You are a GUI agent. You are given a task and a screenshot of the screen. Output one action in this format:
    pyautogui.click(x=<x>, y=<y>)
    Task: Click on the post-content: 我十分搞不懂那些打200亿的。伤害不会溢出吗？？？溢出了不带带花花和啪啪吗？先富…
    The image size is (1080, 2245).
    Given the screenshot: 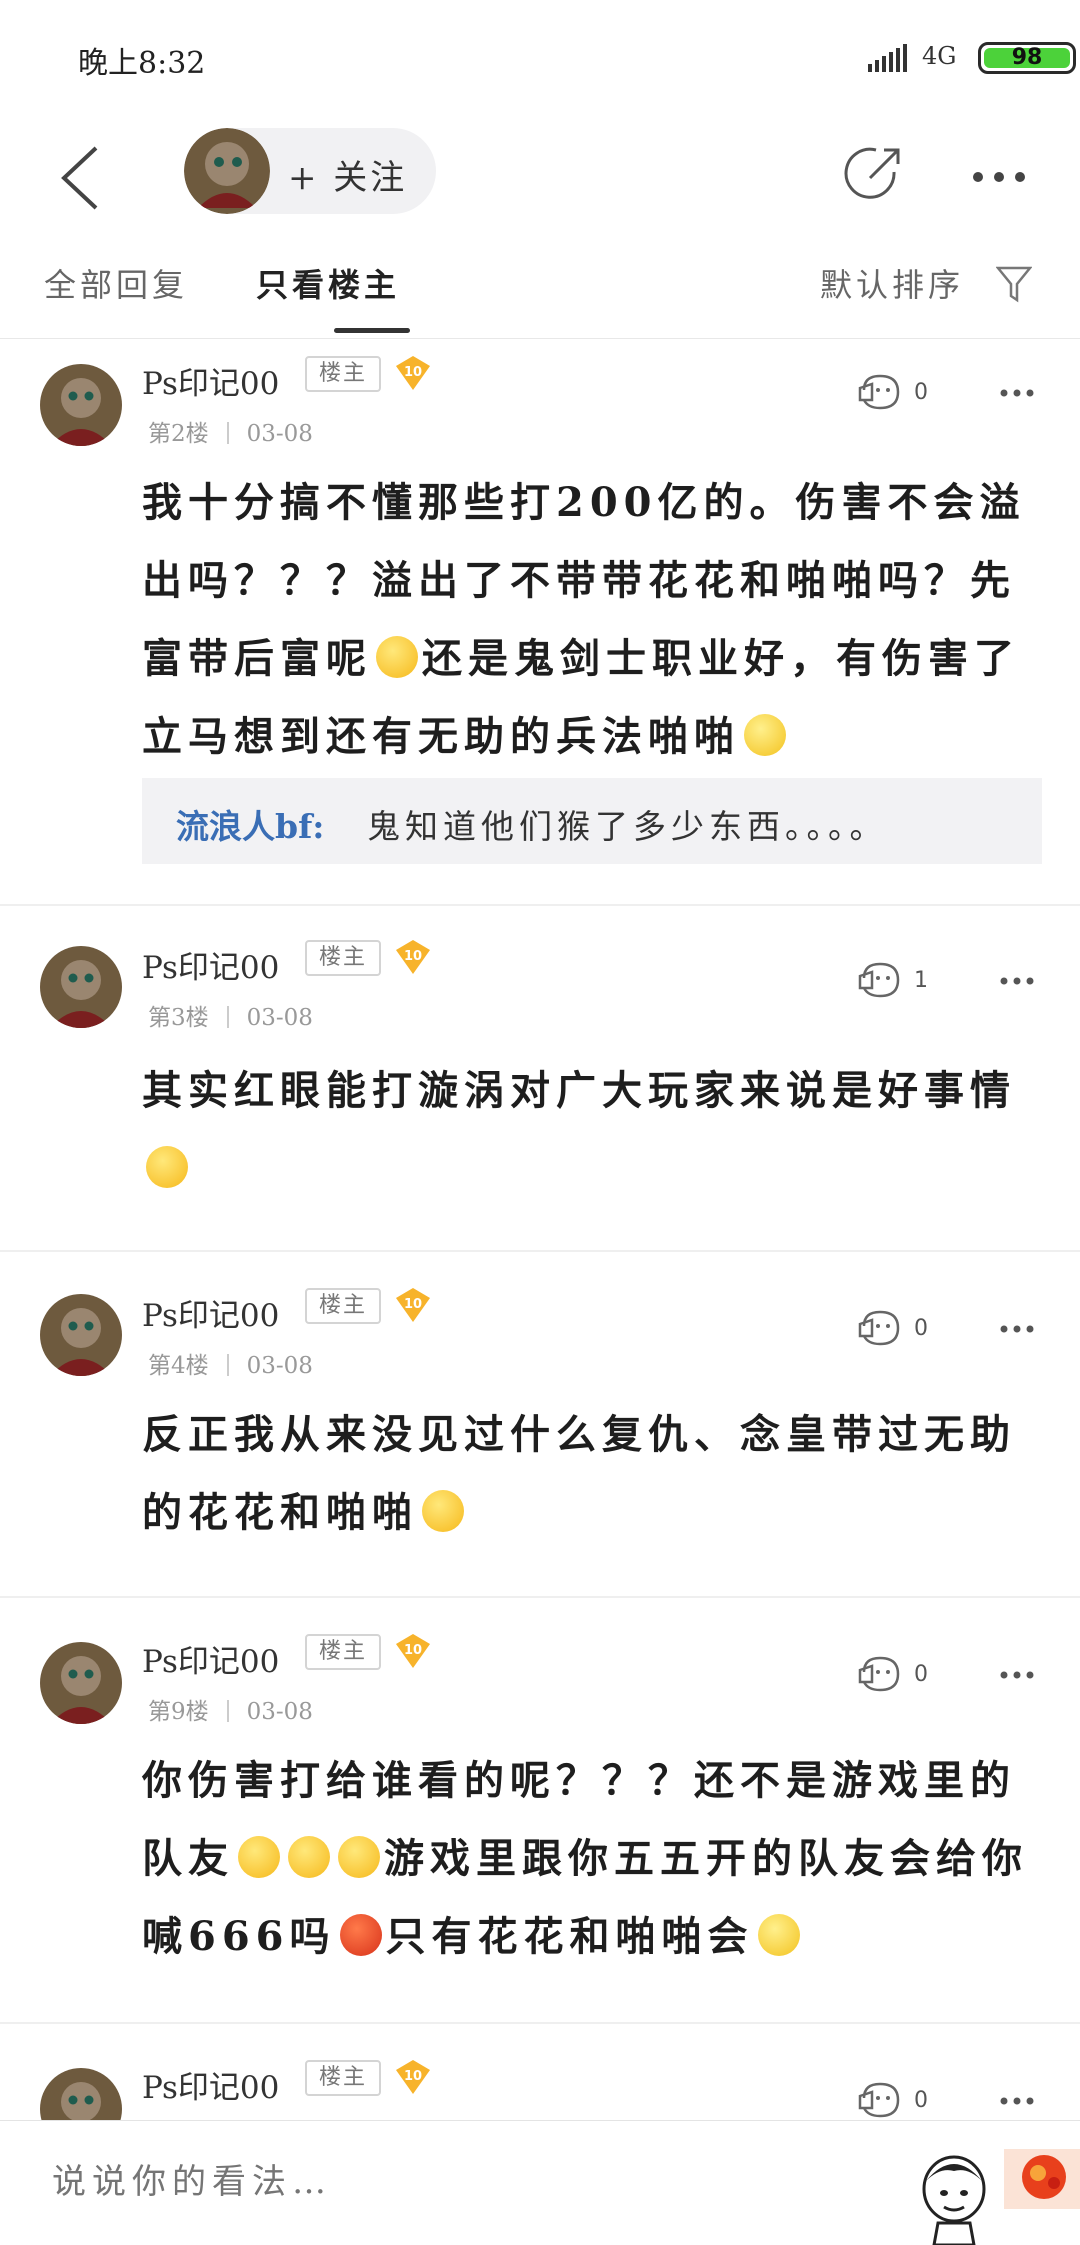 What is the action you would take?
    pyautogui.click(x=584, y=619)
    